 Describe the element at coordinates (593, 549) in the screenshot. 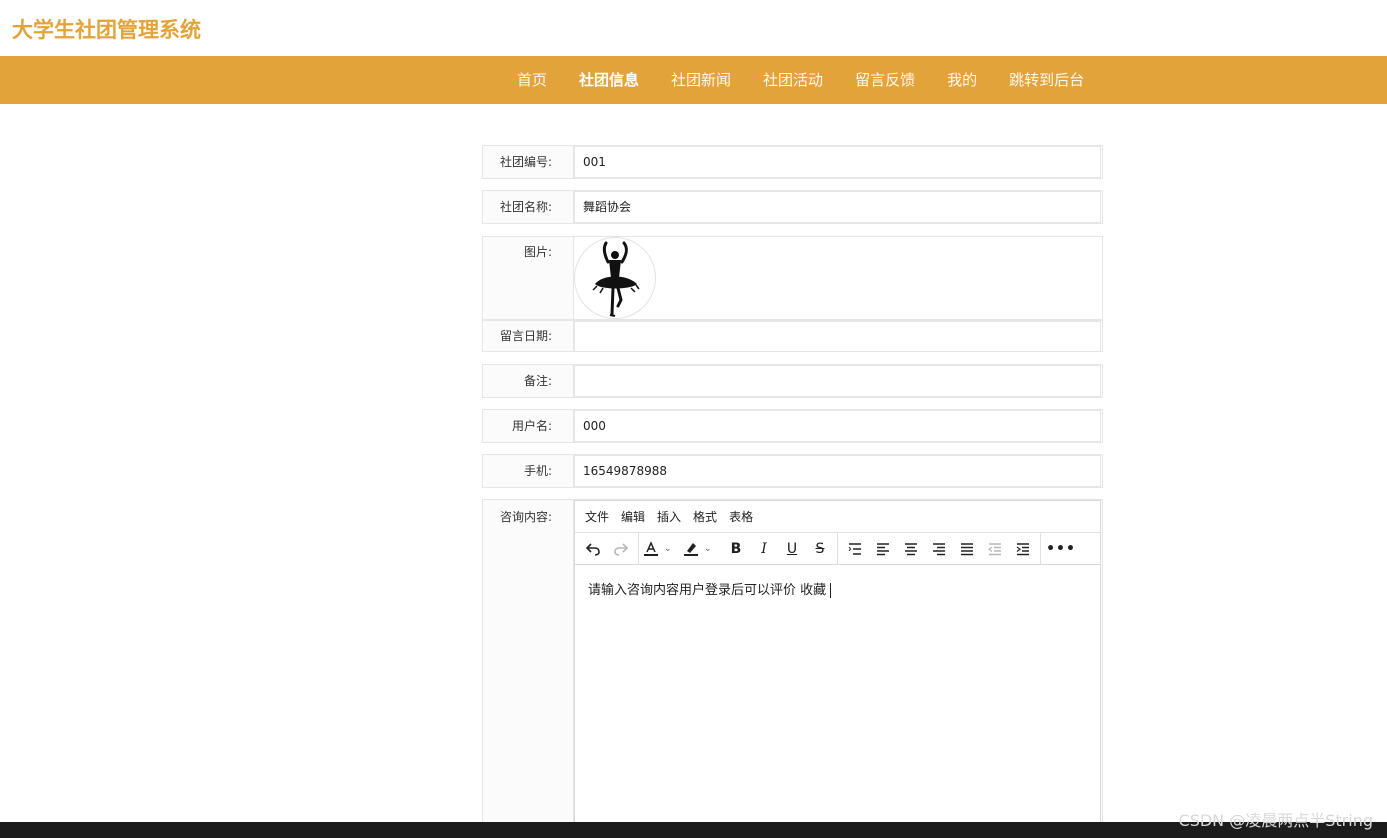

I see `undo-icon` at that location.